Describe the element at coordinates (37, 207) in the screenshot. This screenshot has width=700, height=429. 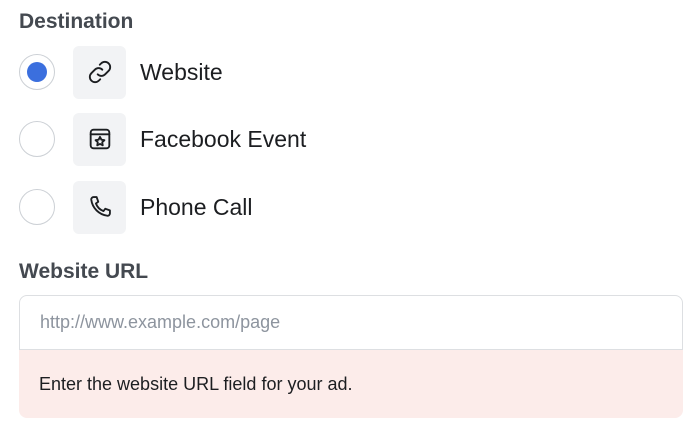
I see `radio-phone-call` at that location.